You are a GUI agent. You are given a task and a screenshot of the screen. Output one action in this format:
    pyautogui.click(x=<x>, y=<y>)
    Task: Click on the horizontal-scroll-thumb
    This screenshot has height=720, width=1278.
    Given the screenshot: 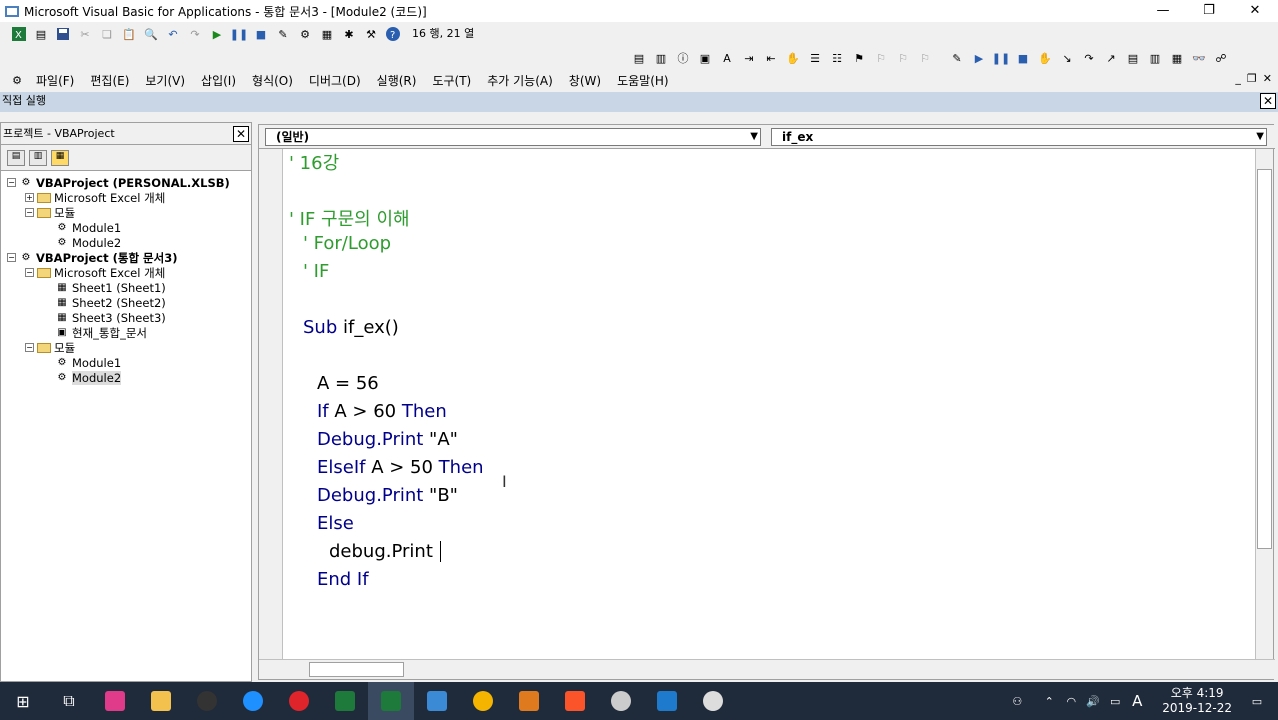 What is the action you would take?
    pyautogui.click(x=356, y=669)
    